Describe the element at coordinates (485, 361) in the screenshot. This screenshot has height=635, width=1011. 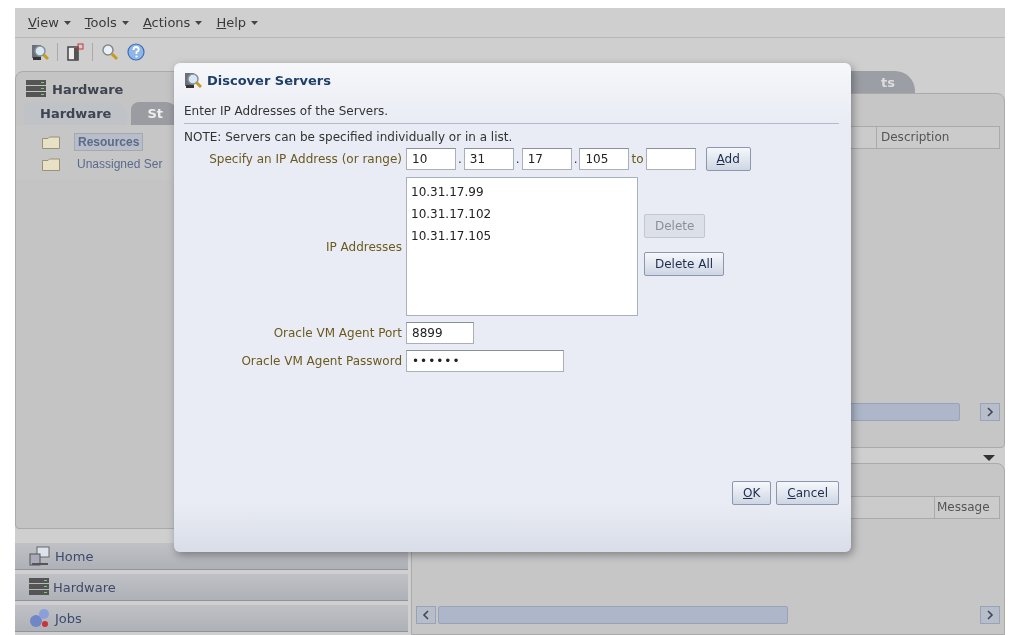
I see `password-field: ••••••` at that location.